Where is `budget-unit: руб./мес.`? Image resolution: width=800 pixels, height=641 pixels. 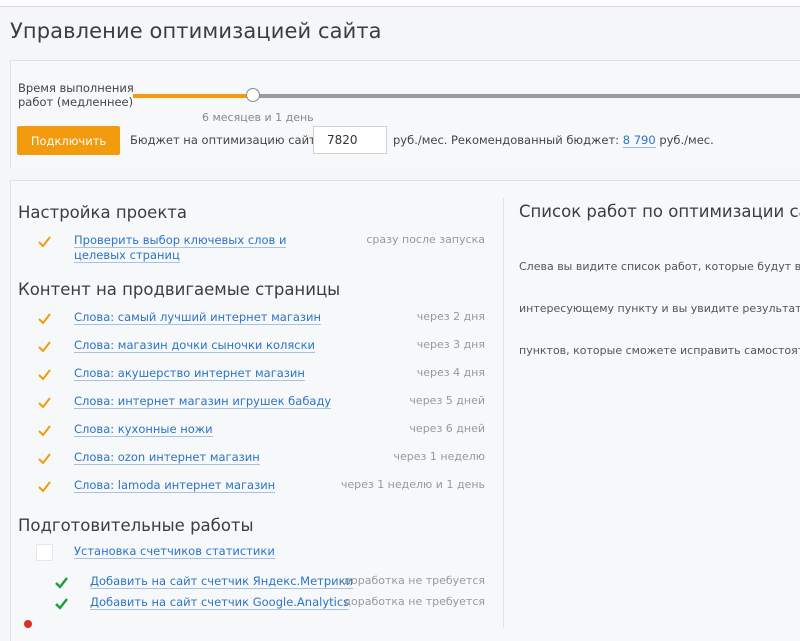
budget-unit: руб./мес. is located at coordinates (420, 140).